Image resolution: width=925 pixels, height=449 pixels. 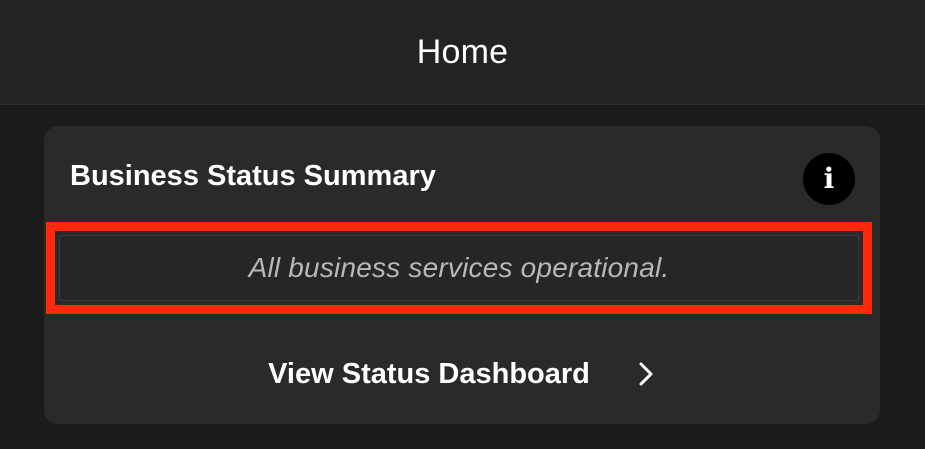 I want to click on info-icon: i, so click(x=829, y=178).